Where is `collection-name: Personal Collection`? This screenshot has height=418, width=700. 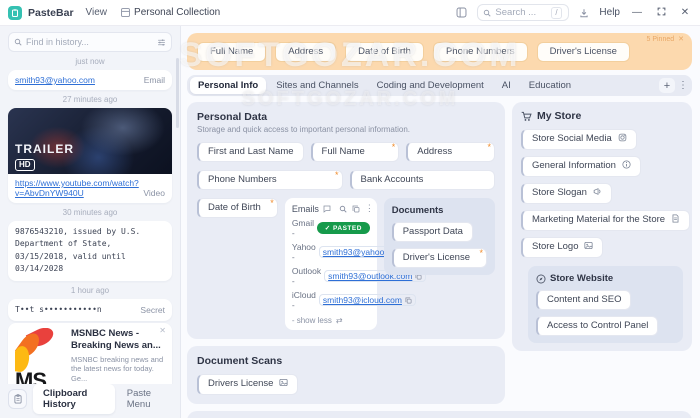 collection-name: Personal Collection is located at coordinates (177, 12).